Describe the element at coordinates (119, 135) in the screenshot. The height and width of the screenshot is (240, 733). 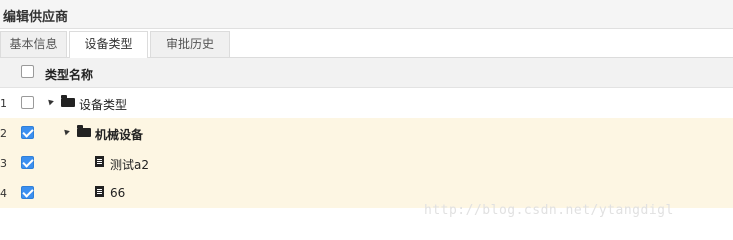
I see `tree-node-label: 机械设备` at that location.